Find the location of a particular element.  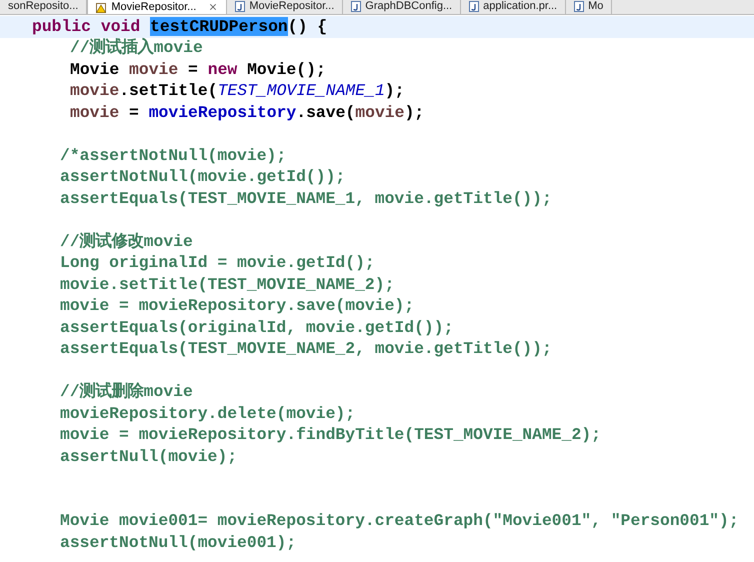

close-icon is located at coordinates (213, 7).